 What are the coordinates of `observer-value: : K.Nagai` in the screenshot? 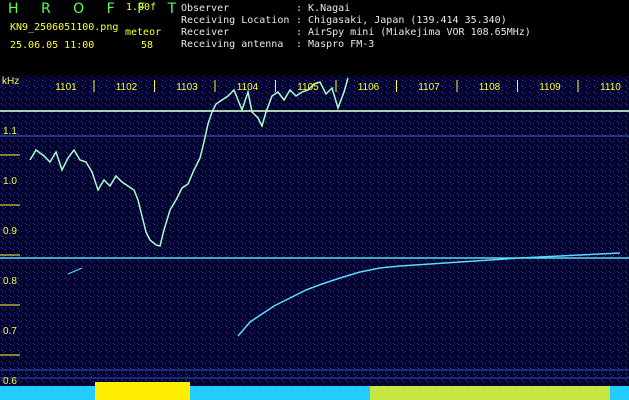 It's located at (323, 8).